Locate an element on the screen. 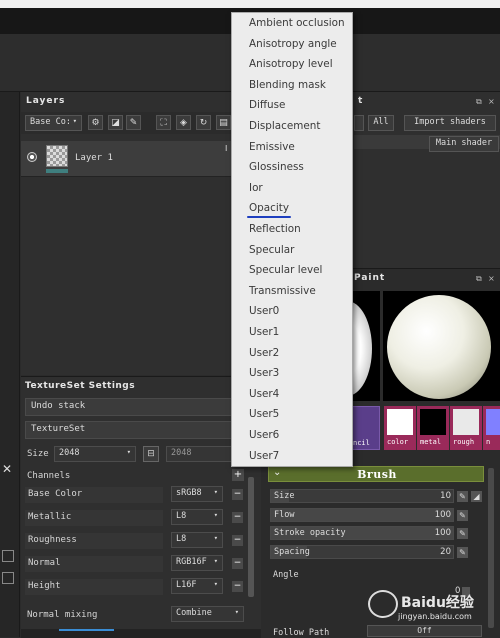 The height and width of the screenshot is (638, 500). brush-header: ⌄ Brush is located at coordinates (376, 474).